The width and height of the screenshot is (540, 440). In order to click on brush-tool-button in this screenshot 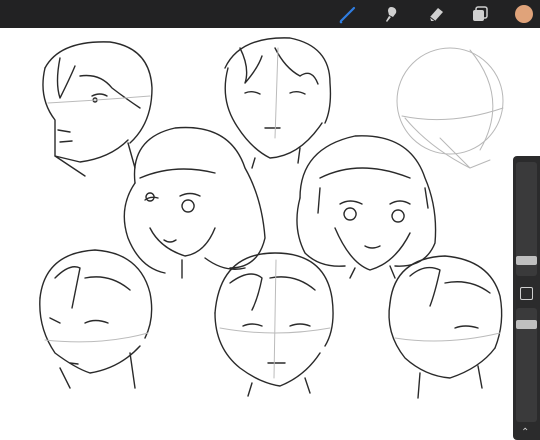, I will do `click(348, 14)`.